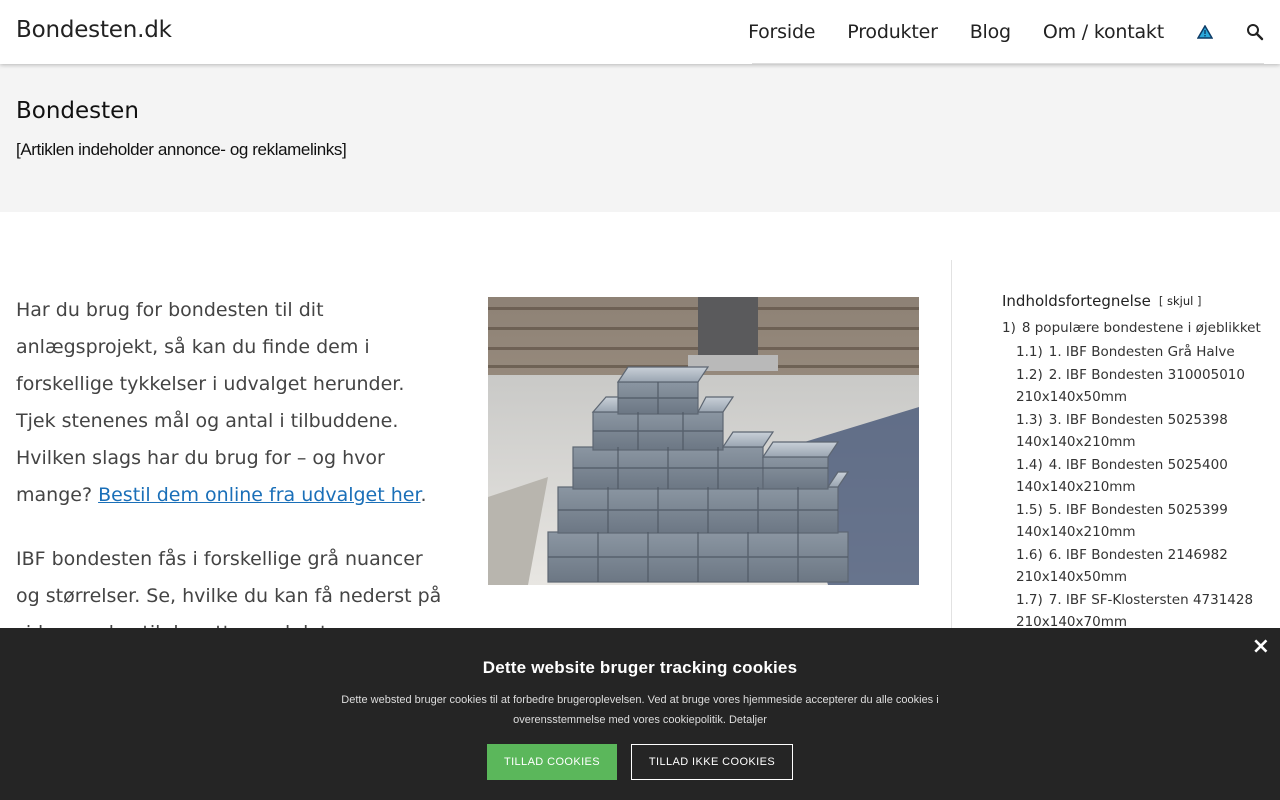 This screenshot has width=1280, height=800. What do you see at coordinates (1029, 600) in the screenshot?
I see `toc-item-number: 1.7)` at bounding box center [1029, 600].